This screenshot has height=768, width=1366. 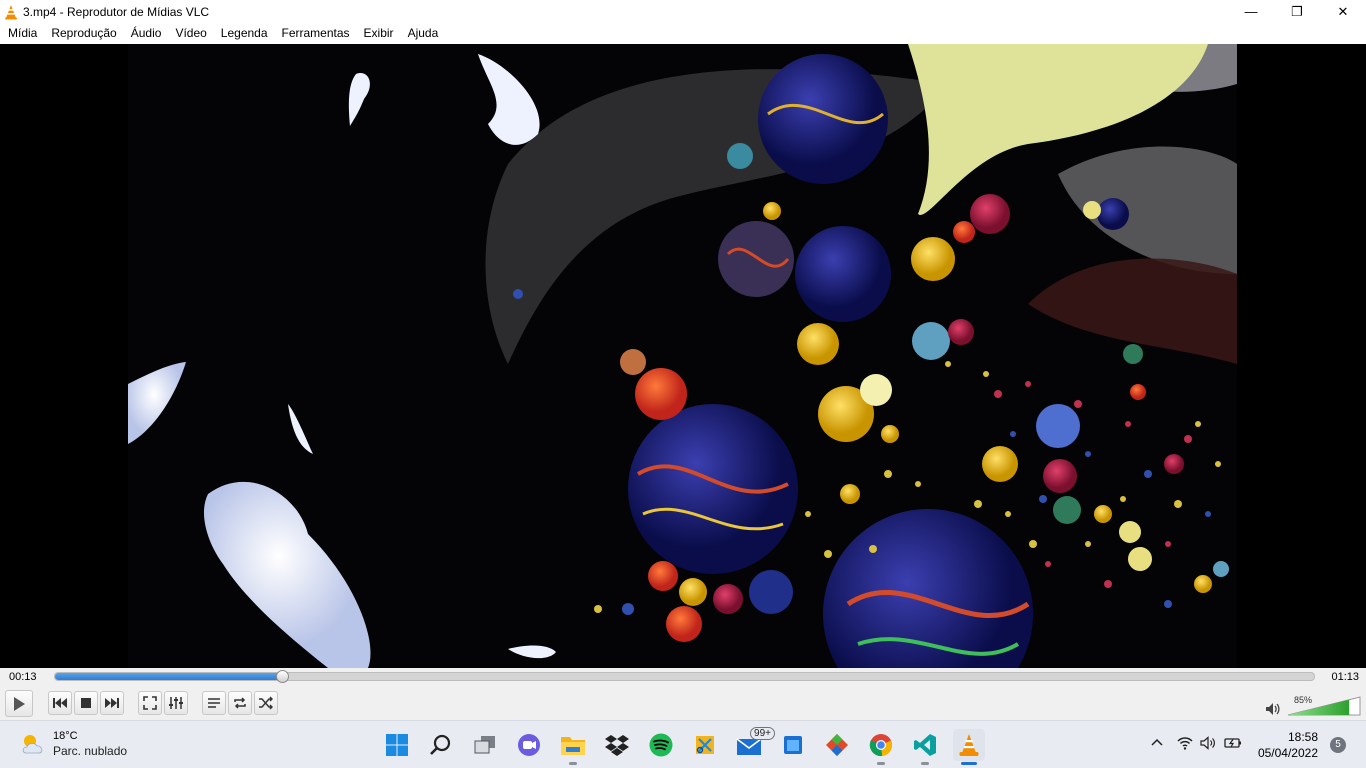 I want to click on loop-button, so click(x=240, y=703).